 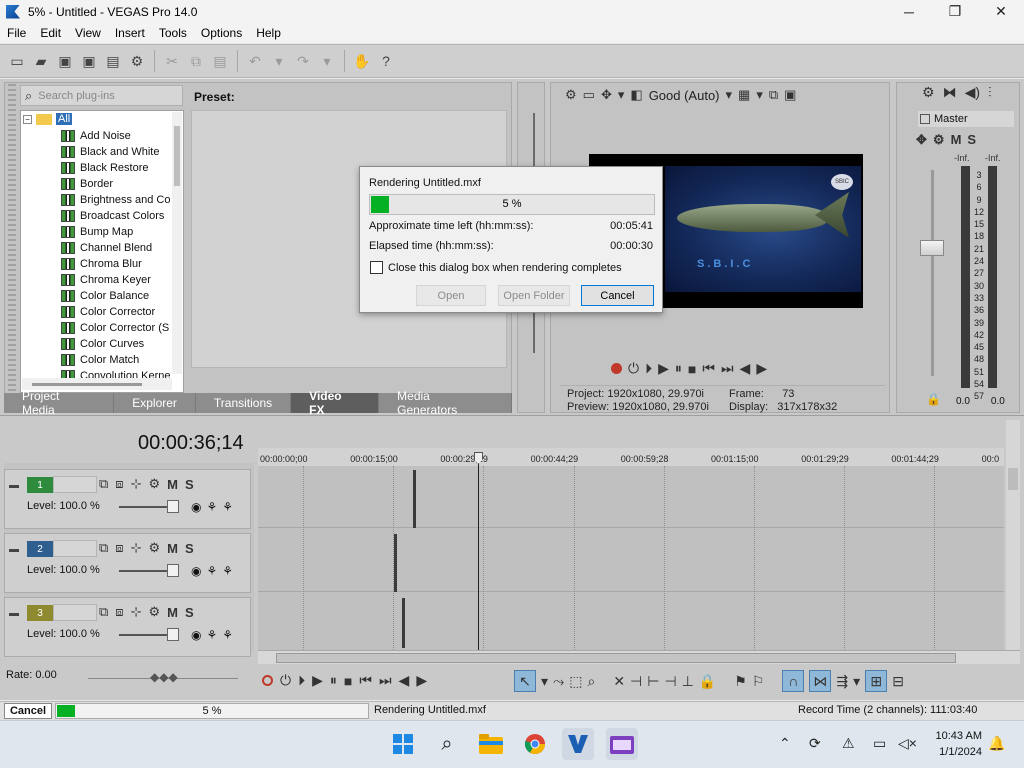 What do you see at coordinates (116, 152) in the screenshot?
I see `plugin-item: Black and White` at bounding box center [116, 152].